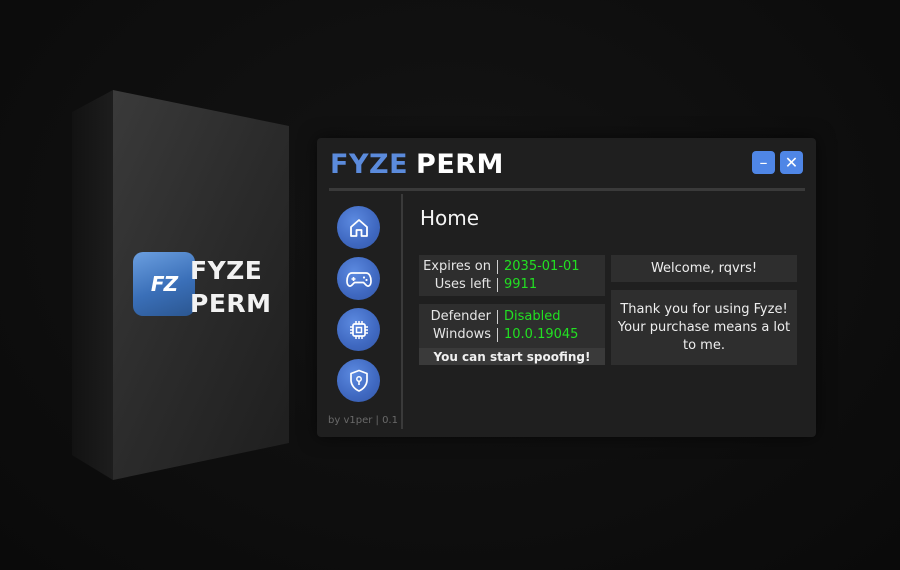 The width and height of the screenshot is (900, 570). Describe the element at coordinates (763, 162) in the screenshot. I see `minimize-button: –` at that location.